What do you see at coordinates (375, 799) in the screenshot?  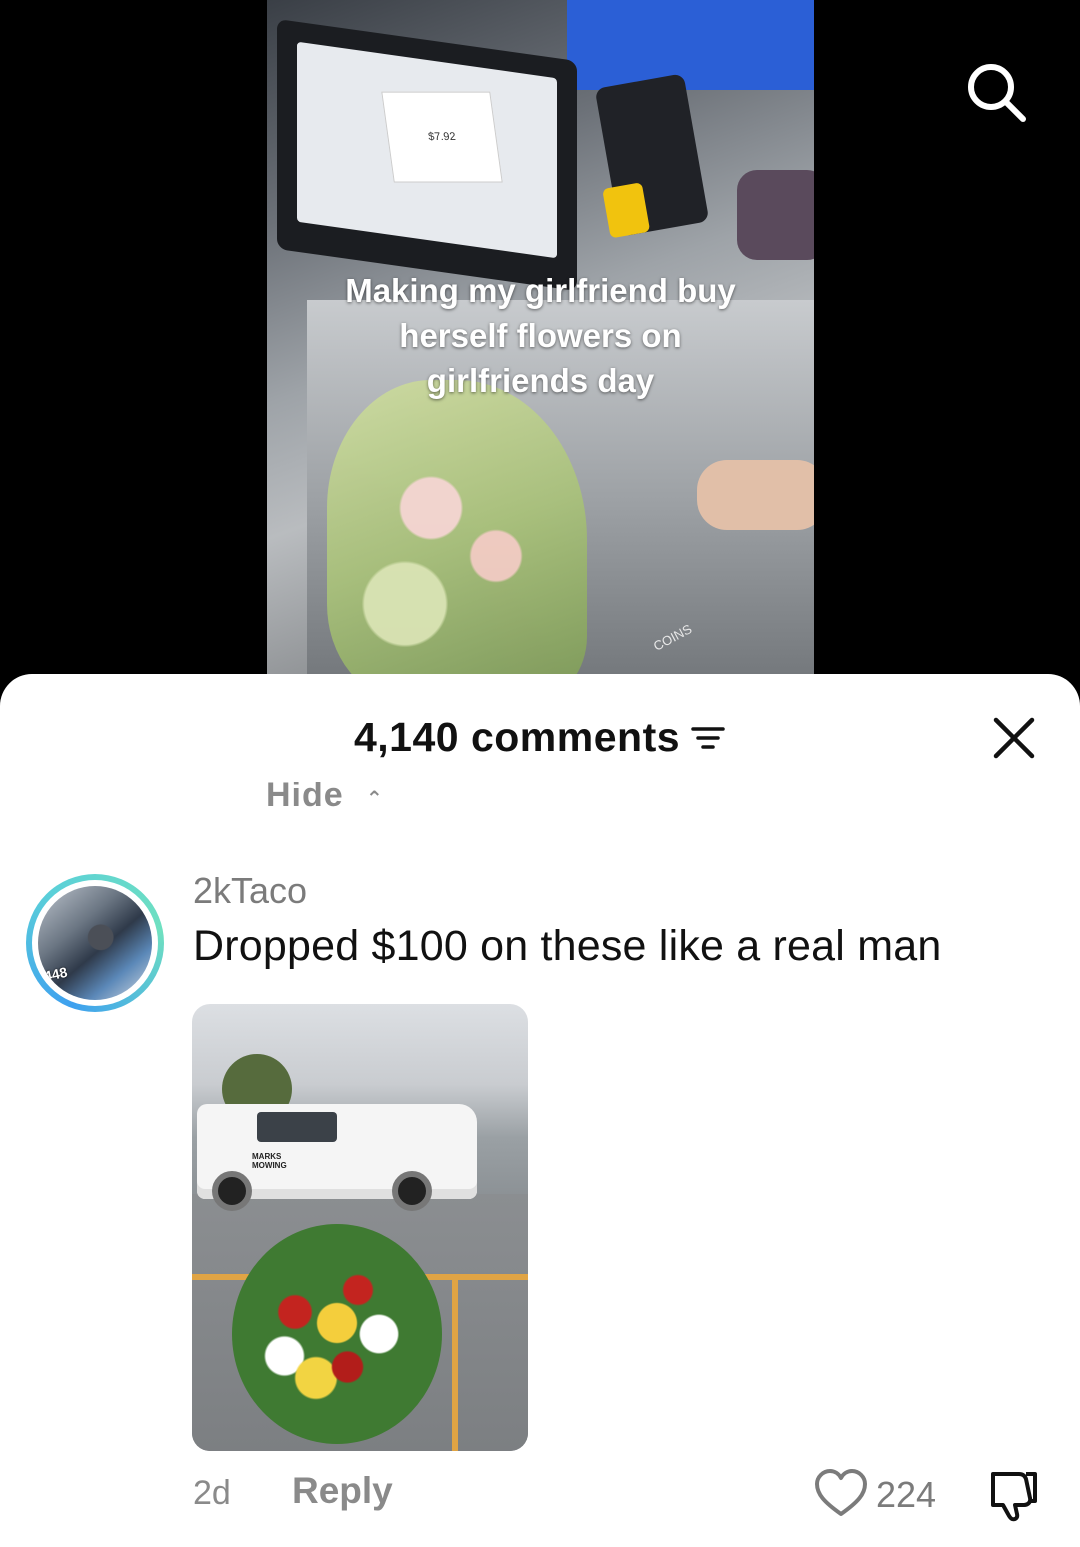 I see `chevron-up-icon: ⌃` at bounding box center [375, 799].